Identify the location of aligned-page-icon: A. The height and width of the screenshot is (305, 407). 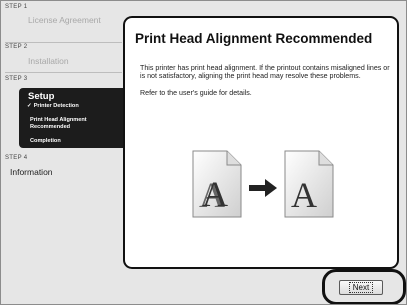
(309, 184).